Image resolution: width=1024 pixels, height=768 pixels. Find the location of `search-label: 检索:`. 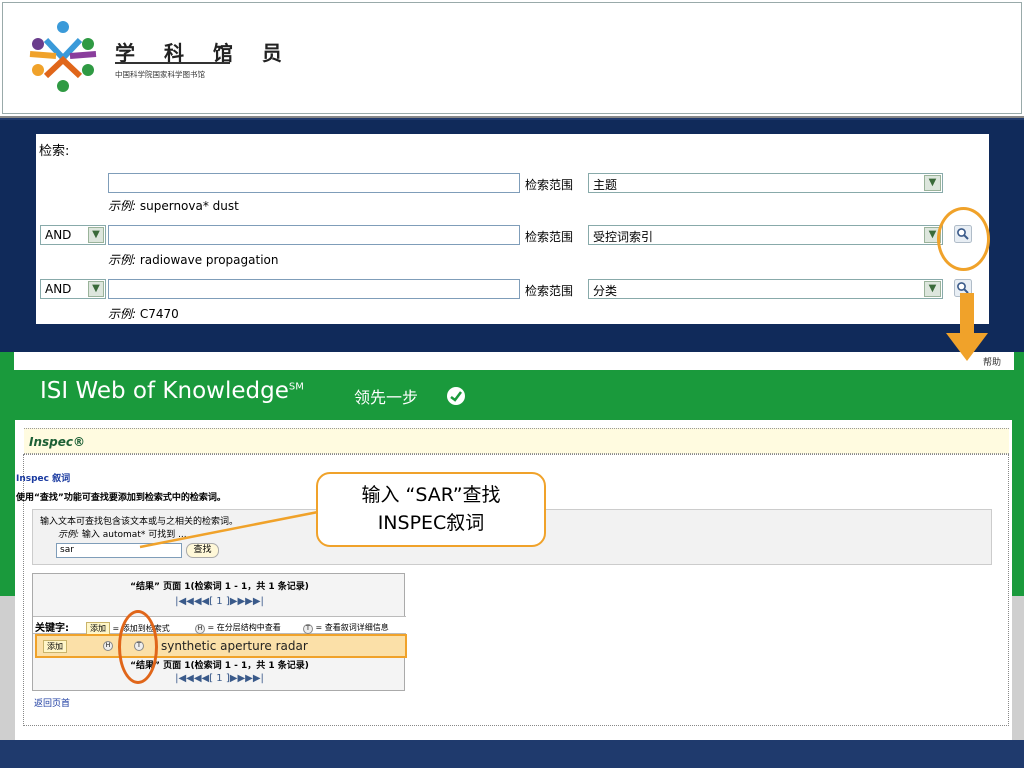

search-label: 检索: is located at coordinates (54, 151).